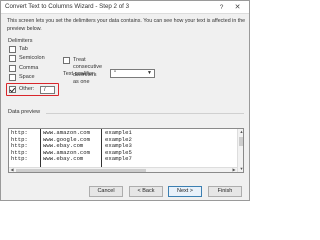 Image resolution: width=320 pixels, height=240 pixels. I want to click on scroll-right-icon: ▶, so click(234, 169).